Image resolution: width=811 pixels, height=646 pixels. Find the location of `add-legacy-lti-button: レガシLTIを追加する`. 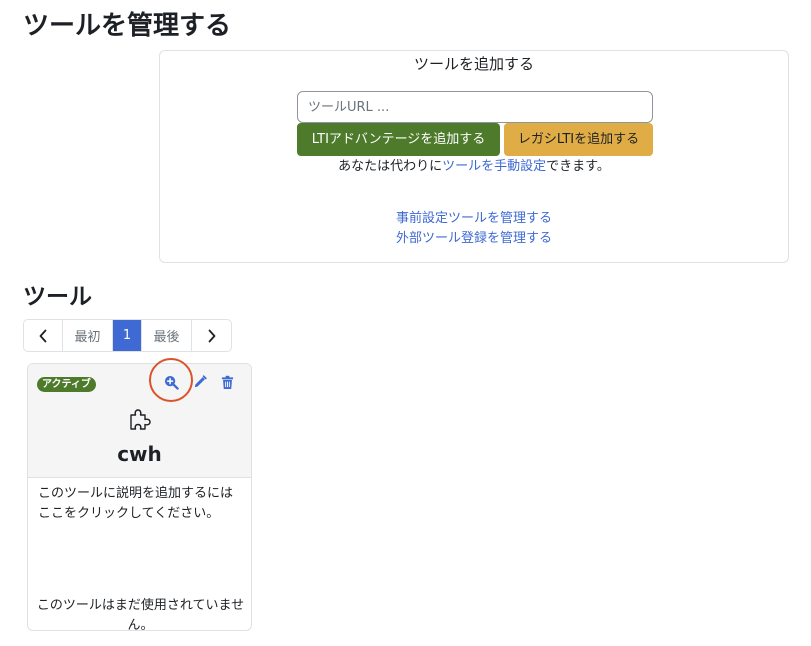

add-legacy-lti-button: レガシLTIを追加する is located at coordinates (578, 139).